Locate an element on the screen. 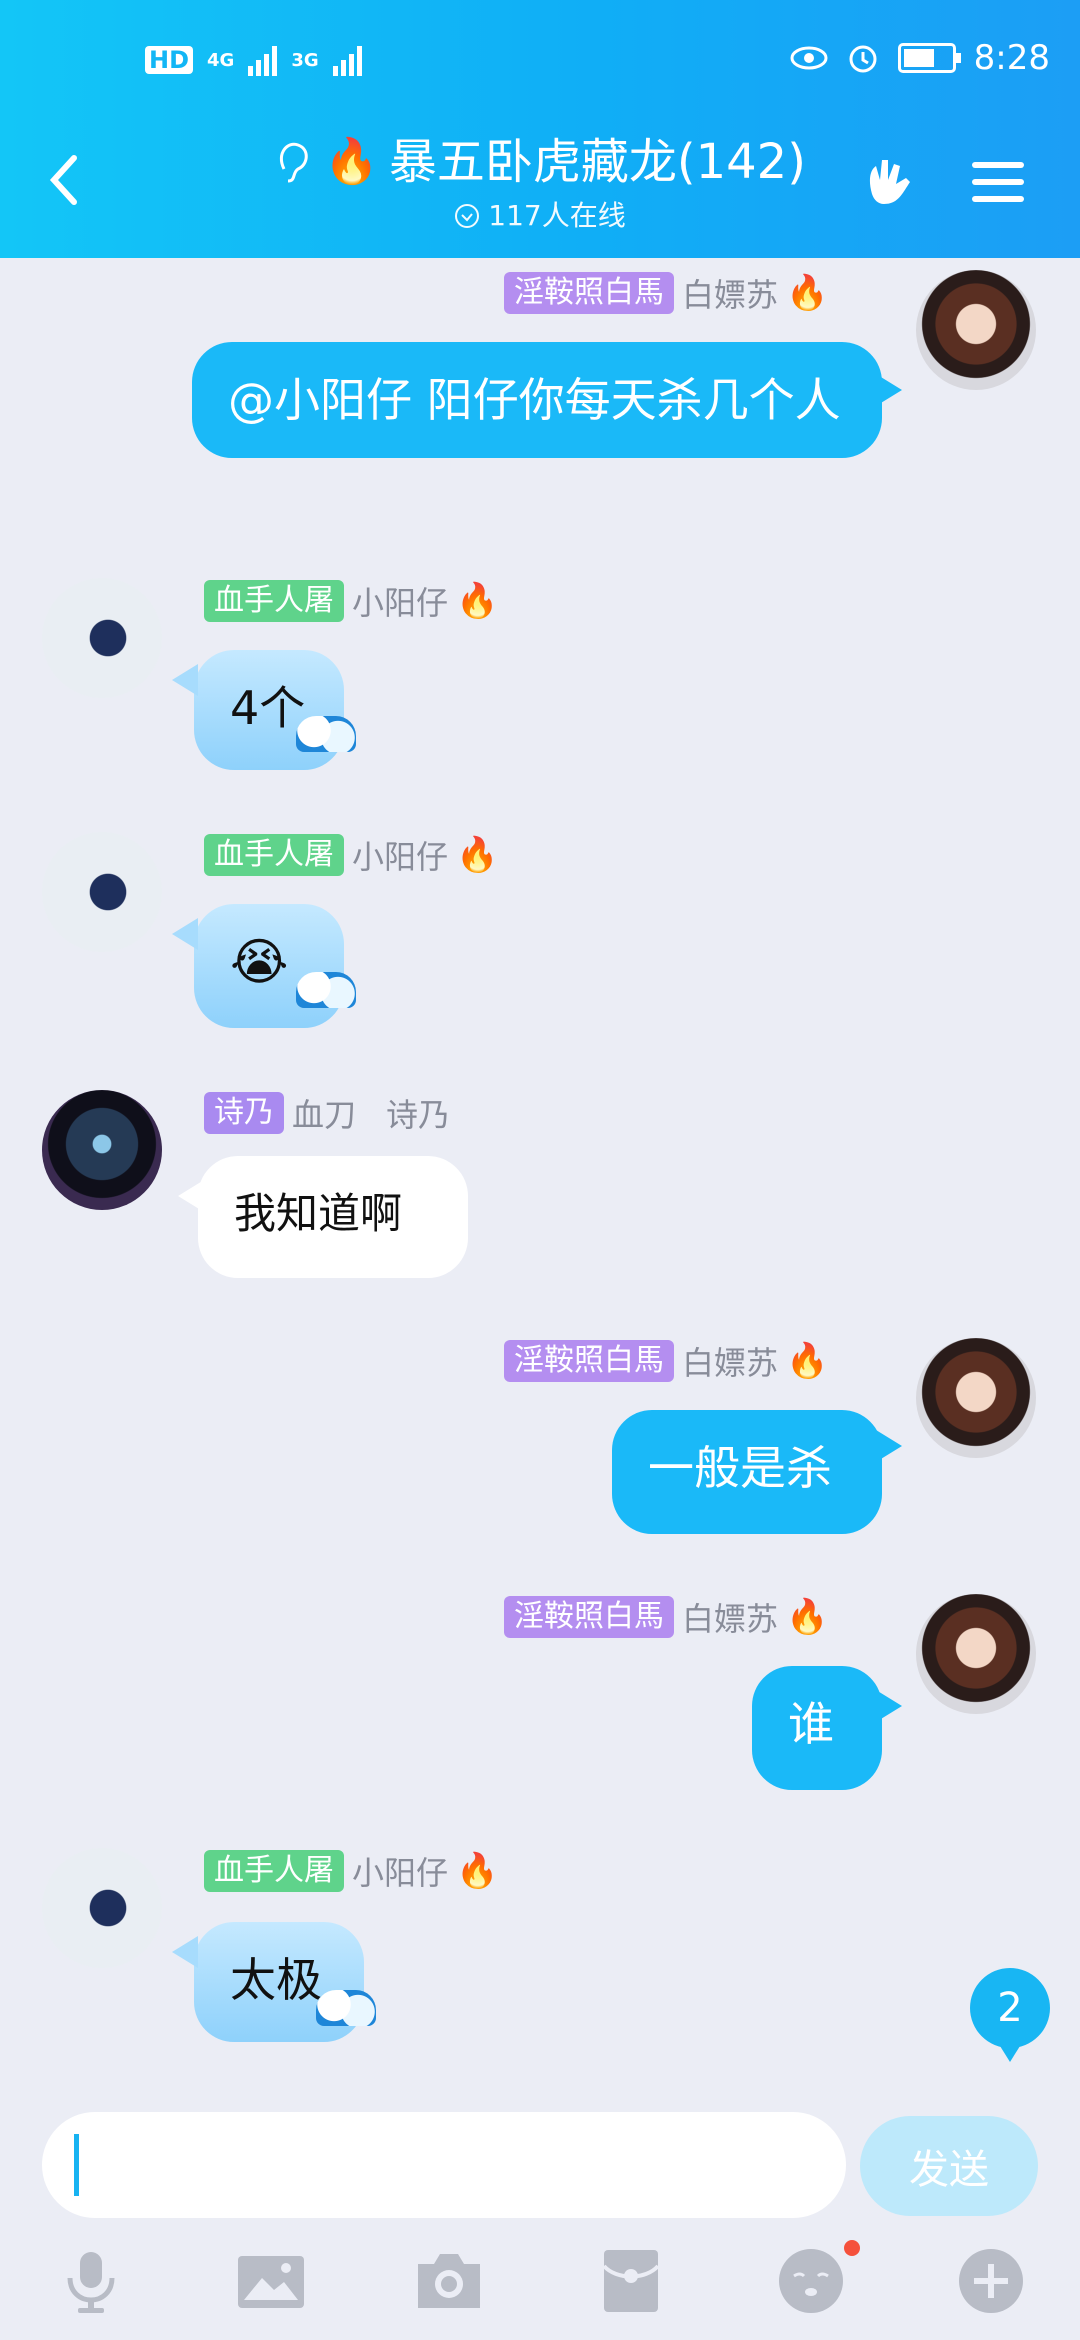 The height and width of the screenshot is (2340, 1080). eye-icon is located at coordinates (809, 58).